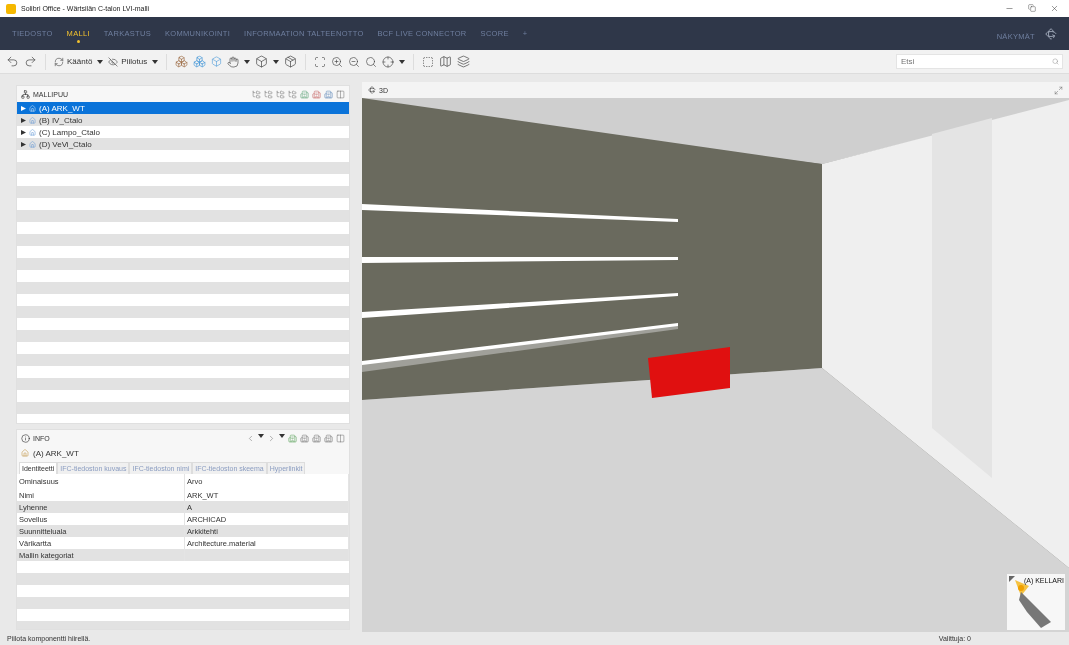 The height and width of the screenshot is (645, 1069). Describe the element at coordinates (979, 61) in the screenshot. I see `search-field: Etsi` at that location.